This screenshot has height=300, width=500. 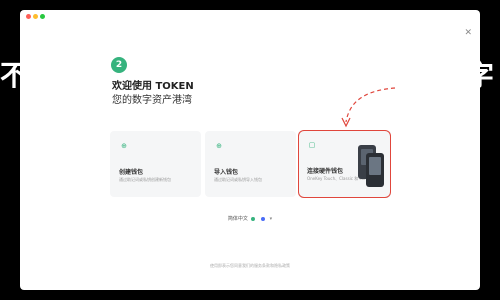 I want to click on close-icon: ✕, so click(x=468, y=33).